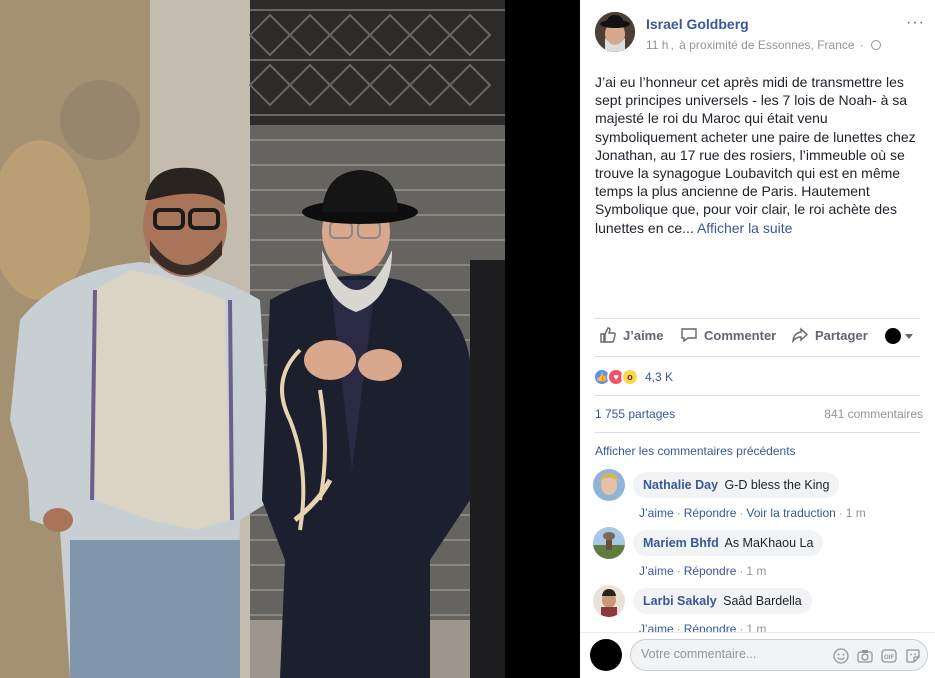 This screenshot has height=678, width=935. I want to click on comment-composer: GIF, so click(757, 655).